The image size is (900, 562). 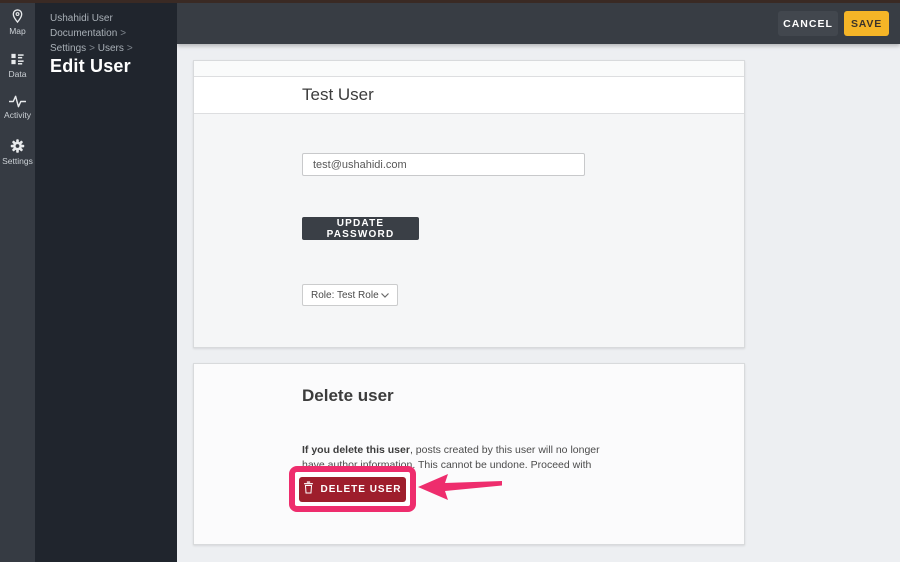 What do you see at coordinates (83, 26) in the screenshot?
I see `breadcrumb-item-deployment: Ushahidi User Documentation` at bounding box center [83, 26].